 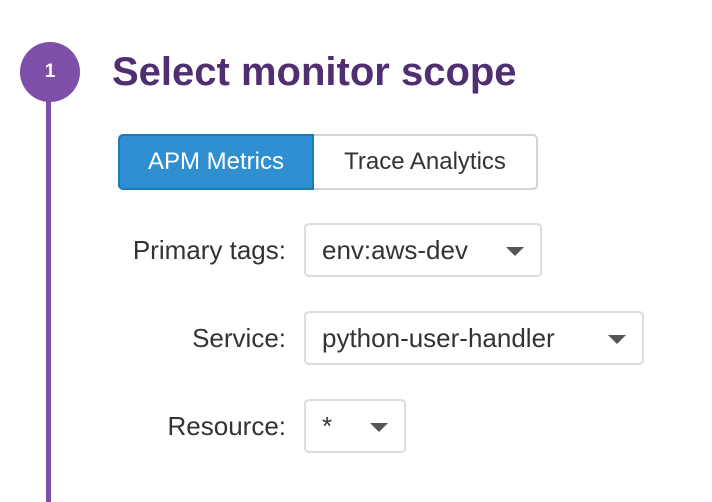 I want to click on page-title: Select monitor scope, so click(x=314, y=72).